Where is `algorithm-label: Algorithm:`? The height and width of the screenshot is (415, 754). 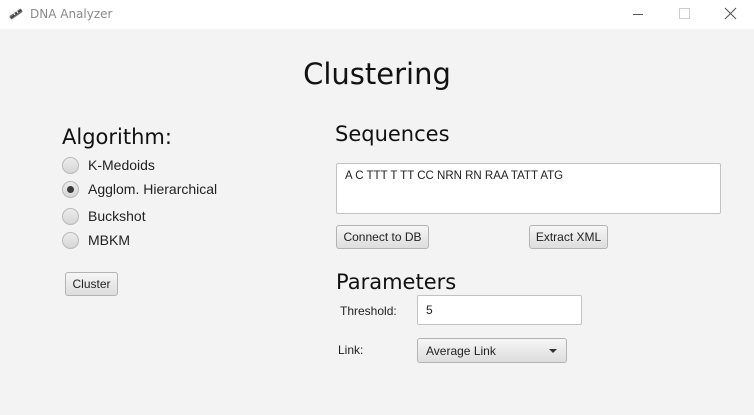
algorithm-label: Algorithm: is located at coordinates (117, 137).